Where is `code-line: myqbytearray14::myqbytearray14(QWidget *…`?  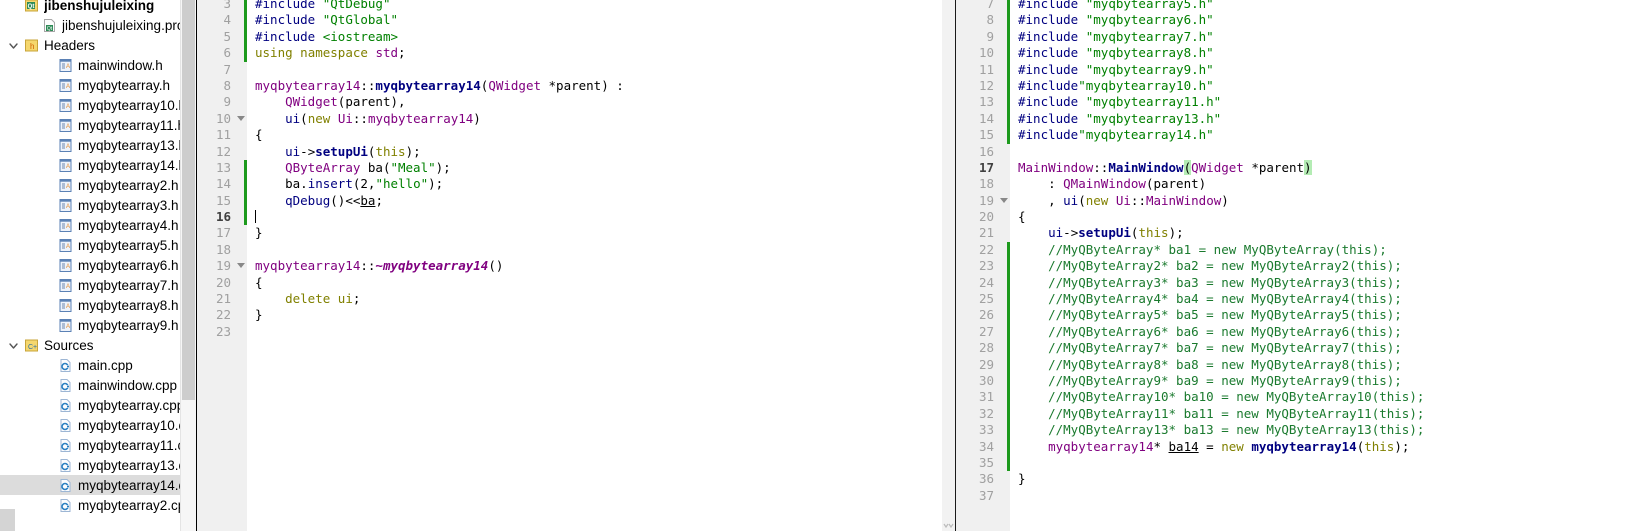 code-line: myqbytearray14::myqbytearray14(QWidget *… is located at coordinates (585, 86).